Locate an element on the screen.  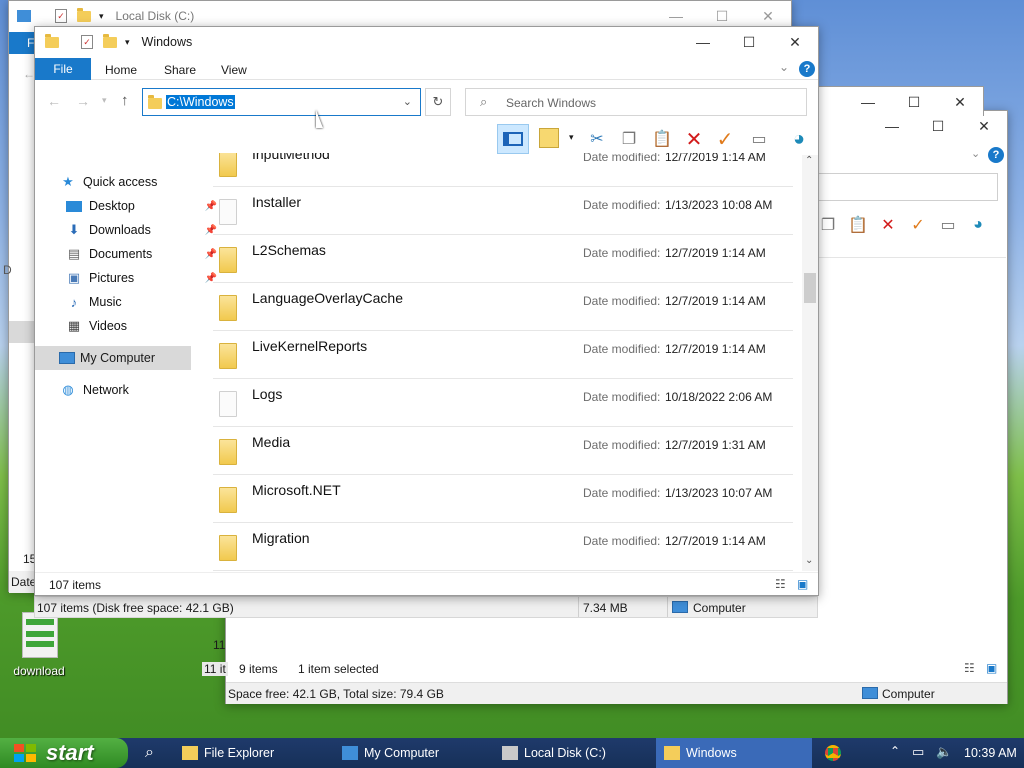
drive-icon is located at coordinates (510, 753).